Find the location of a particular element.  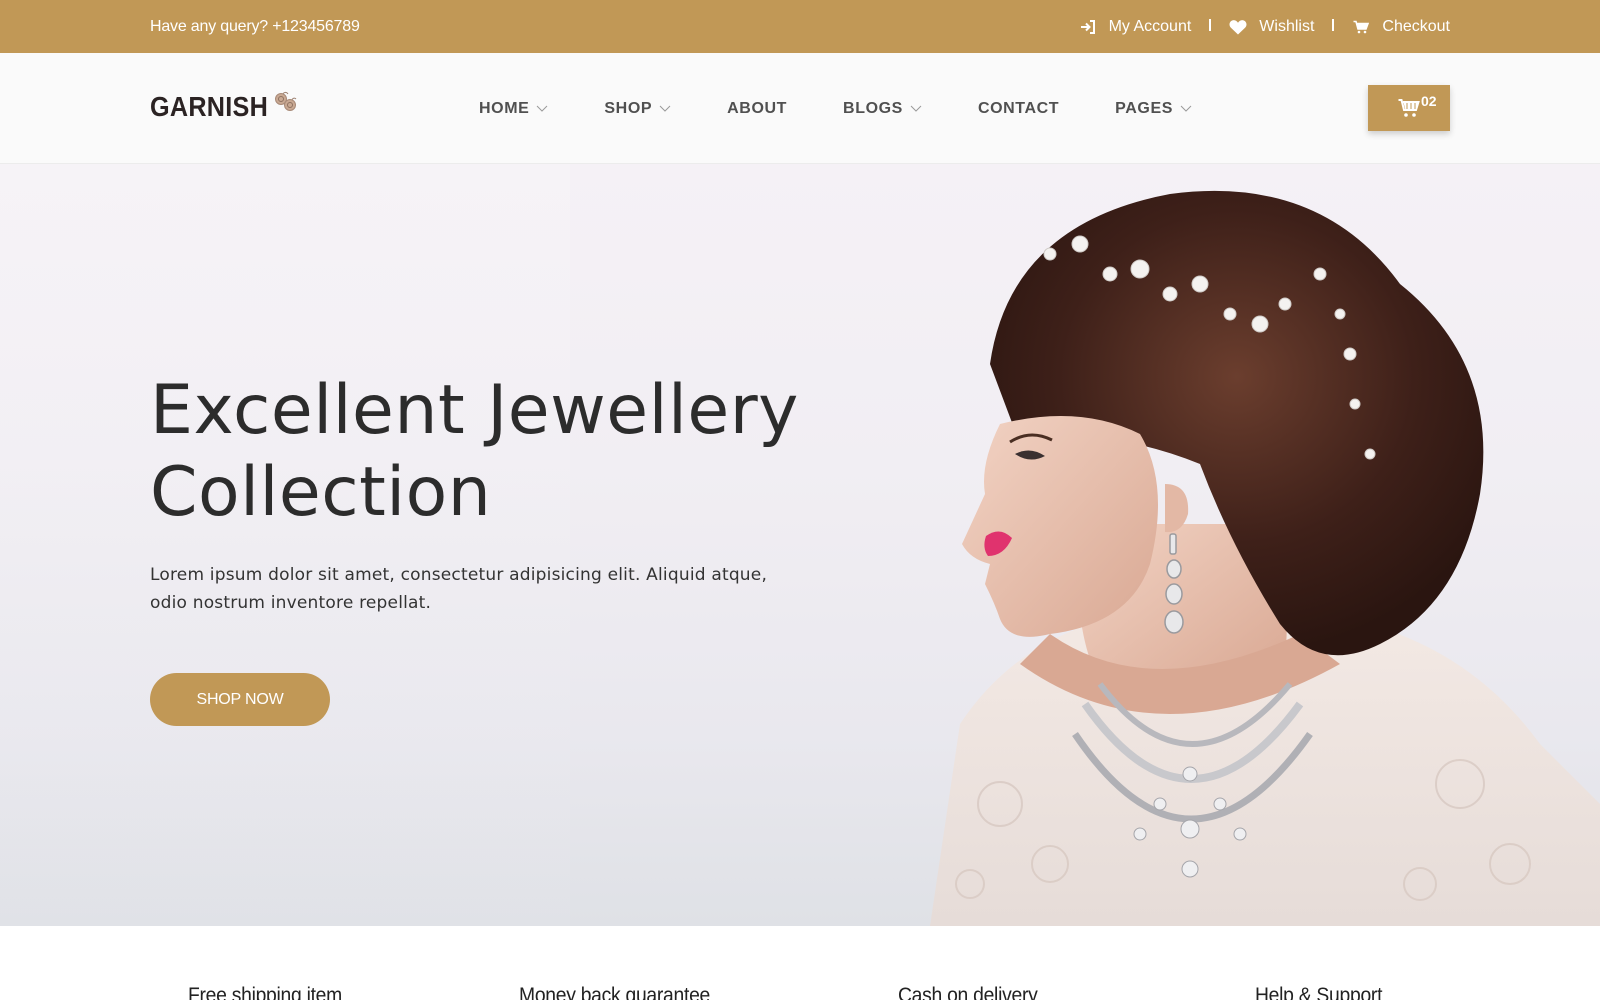

nav-about: ABOUT is located at coordinates (757, 109).